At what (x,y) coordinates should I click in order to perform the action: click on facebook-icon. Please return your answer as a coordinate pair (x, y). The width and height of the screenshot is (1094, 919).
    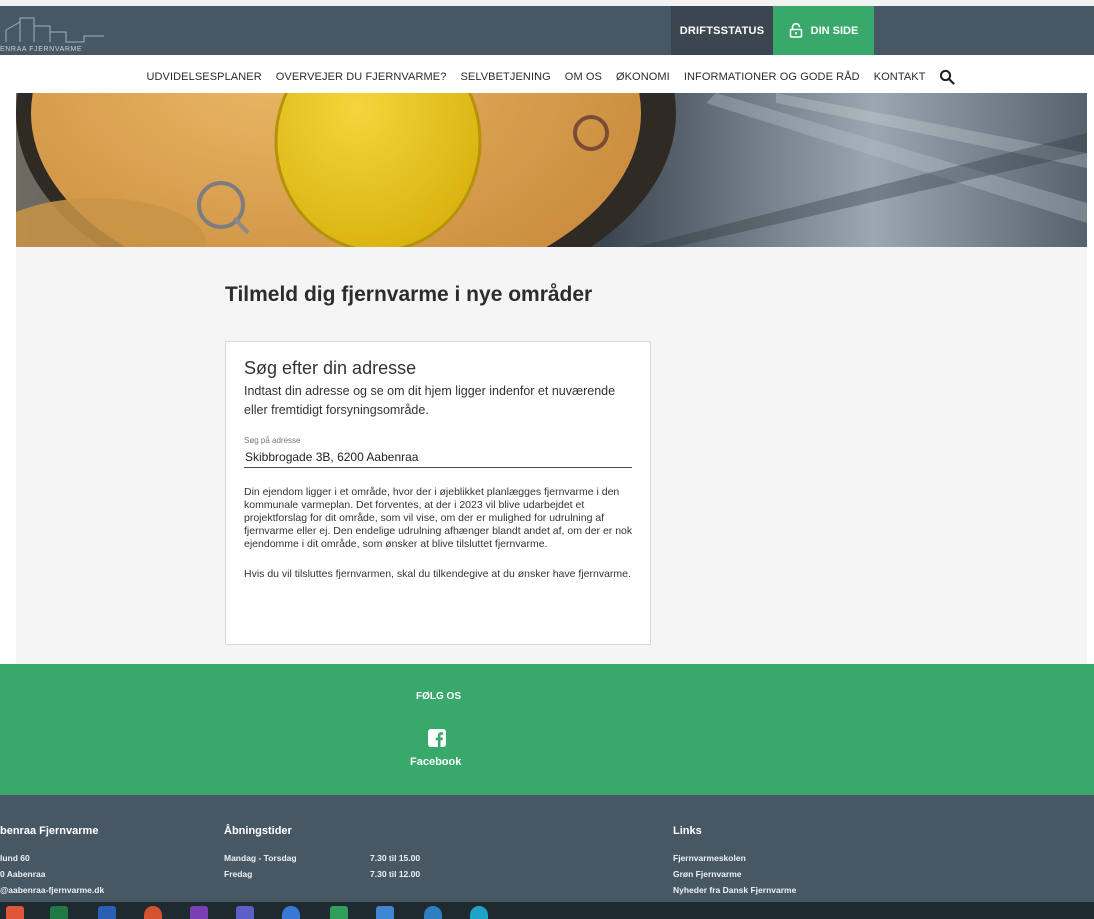
    Looking at the image, I should click on (437, 738).